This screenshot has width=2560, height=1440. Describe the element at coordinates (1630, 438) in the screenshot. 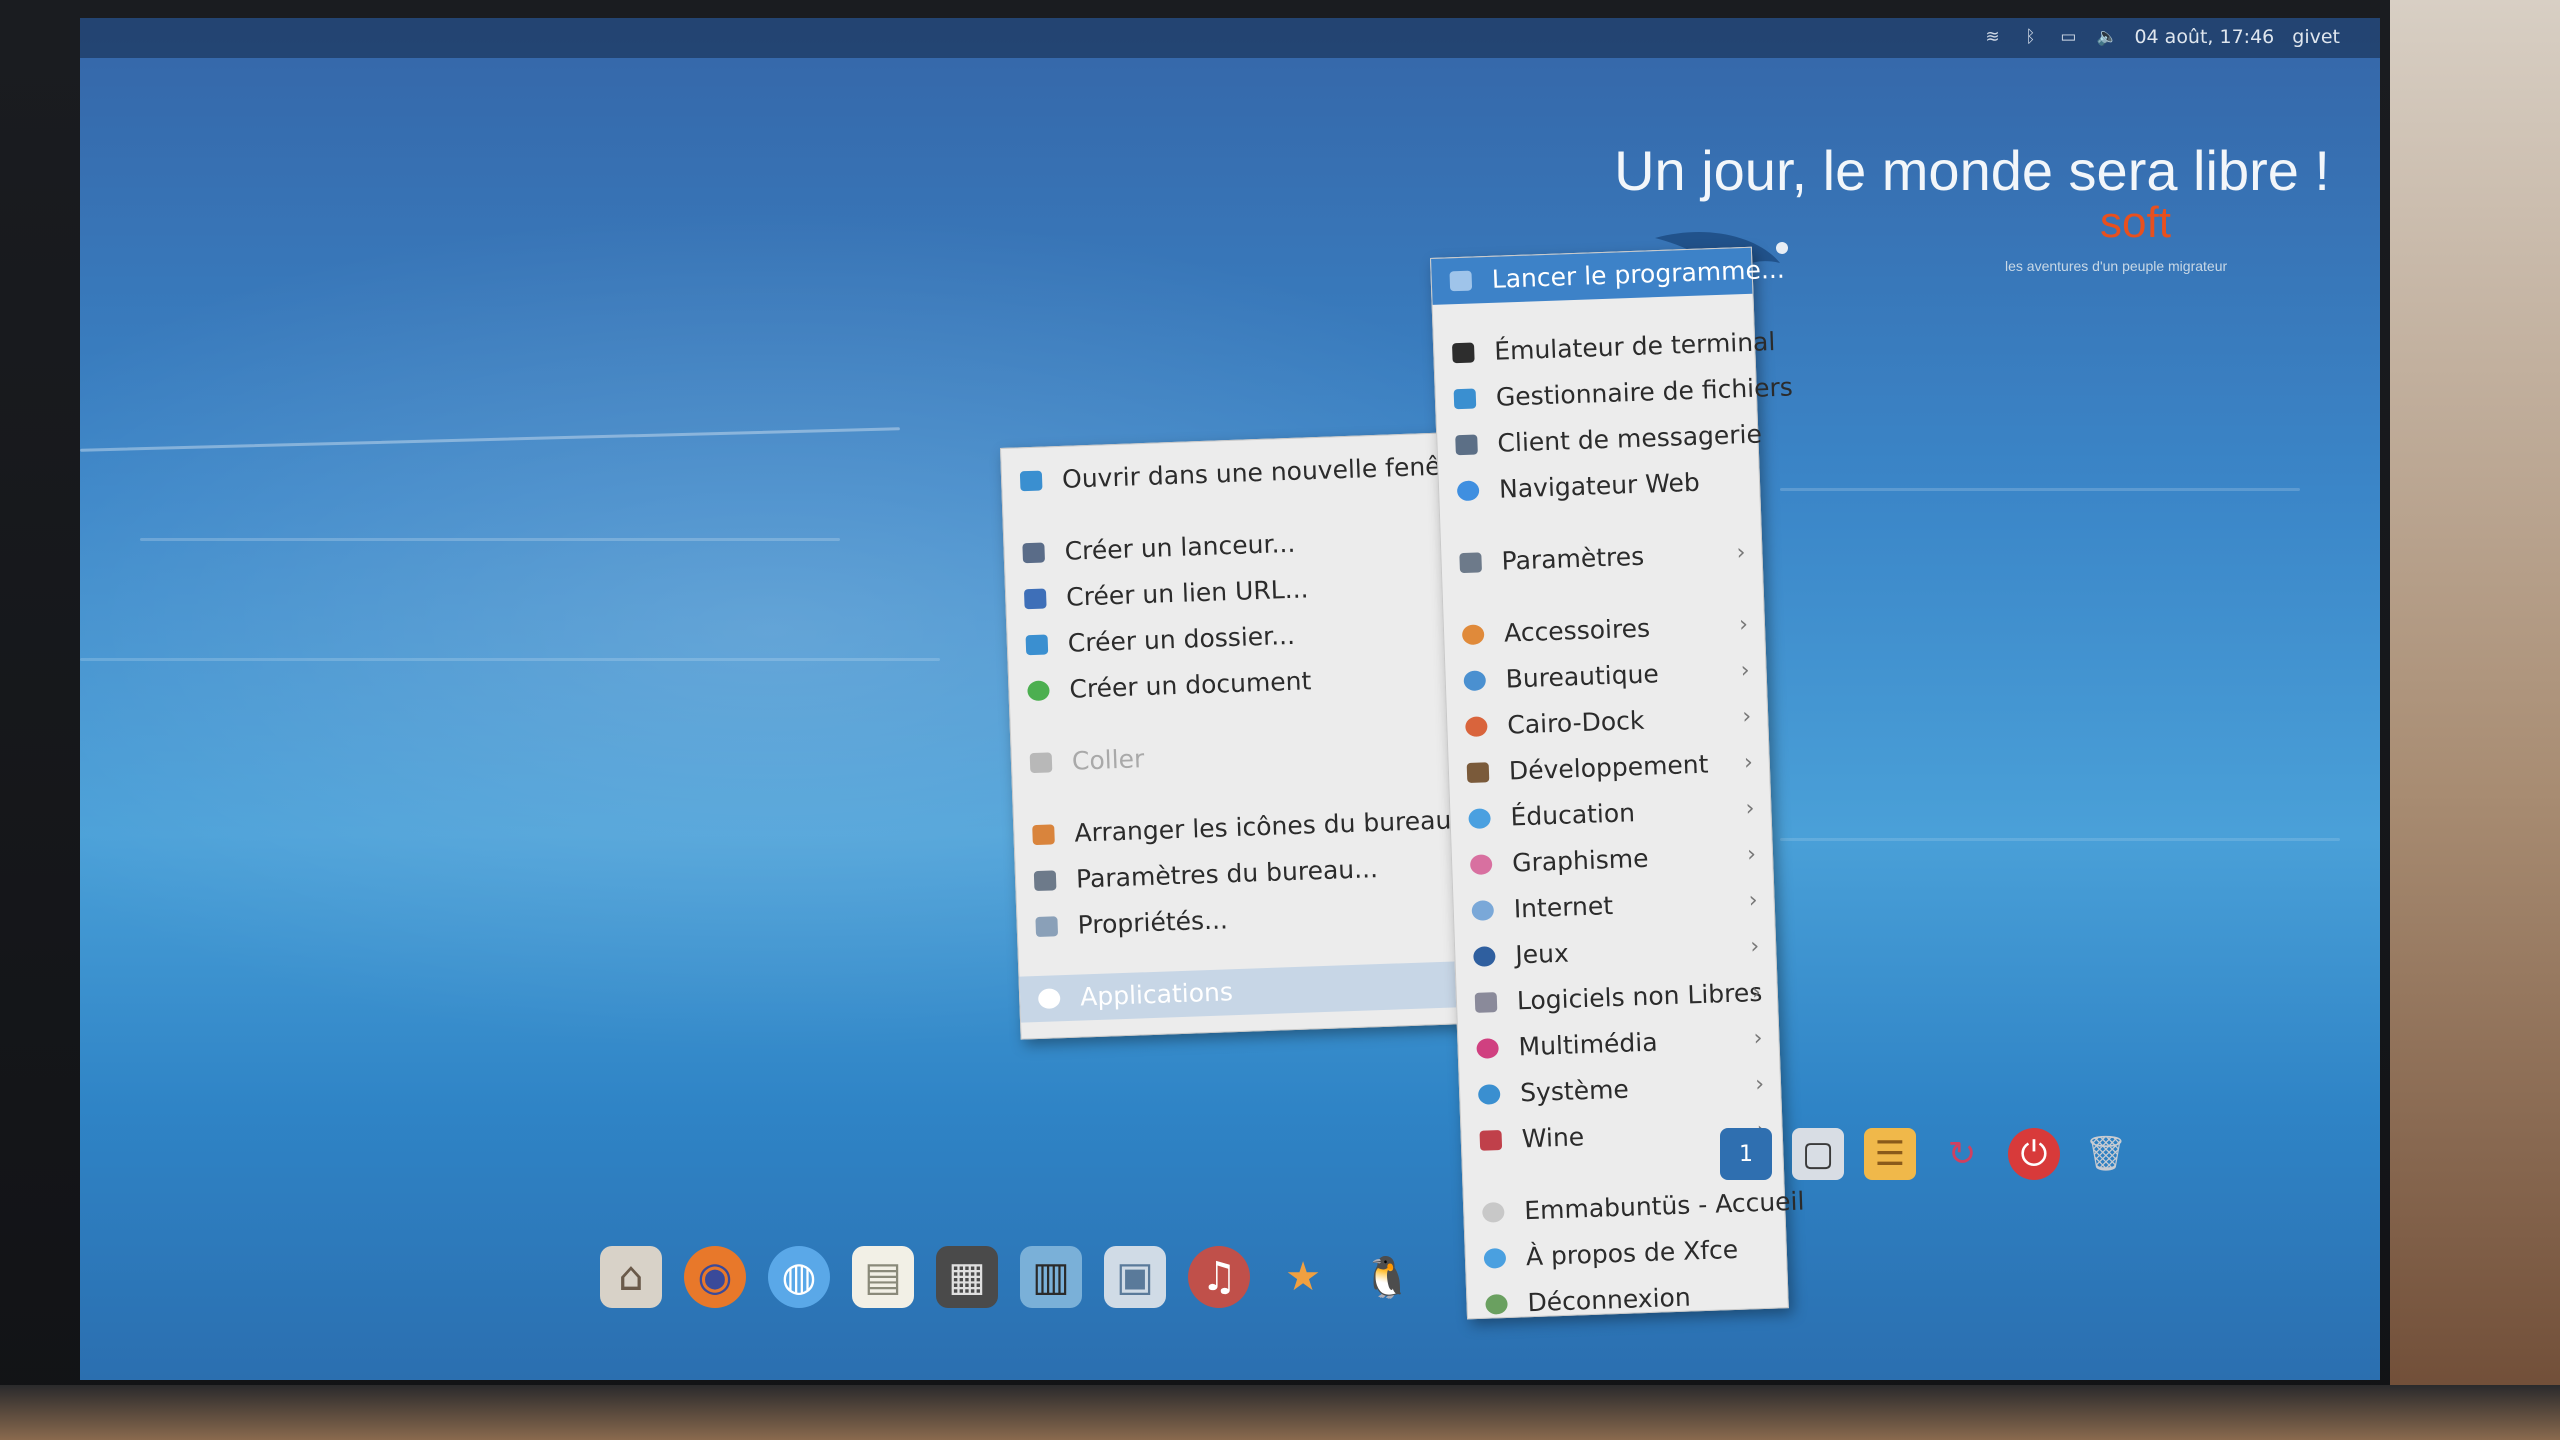

I see `menu-item-label: Client de messagerie` at that location.